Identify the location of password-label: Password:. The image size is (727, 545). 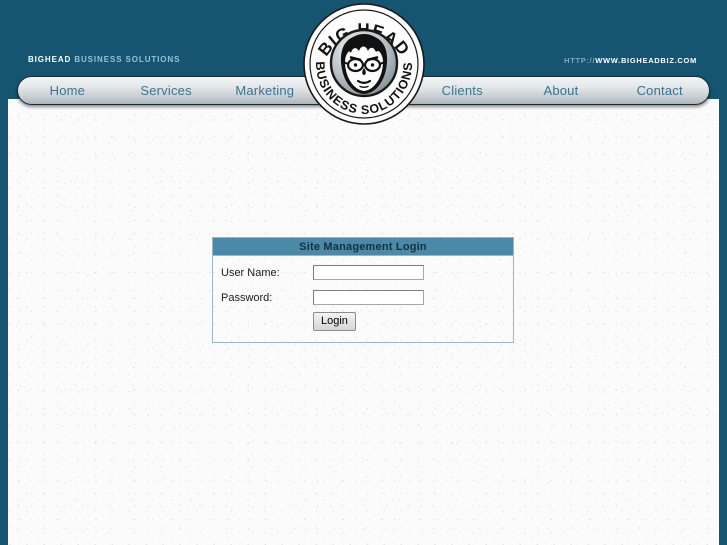
(247, 297).